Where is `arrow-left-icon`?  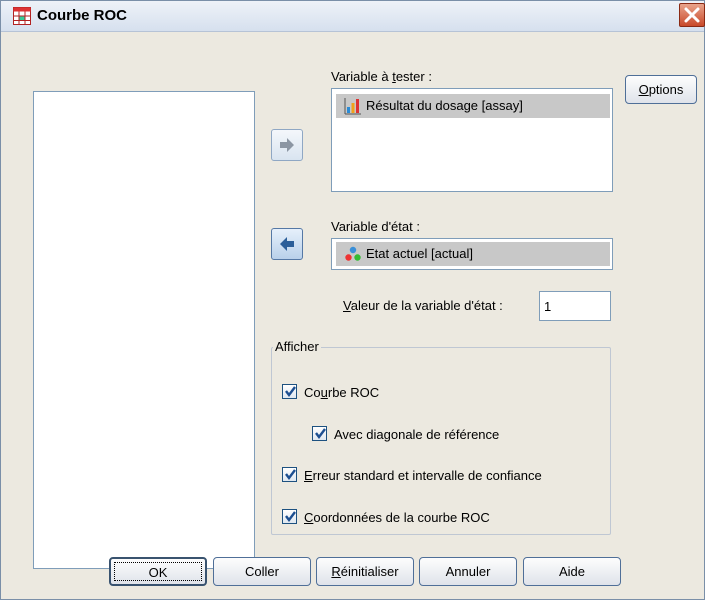 arrow-left-icon is located at coordinates (287, 244).